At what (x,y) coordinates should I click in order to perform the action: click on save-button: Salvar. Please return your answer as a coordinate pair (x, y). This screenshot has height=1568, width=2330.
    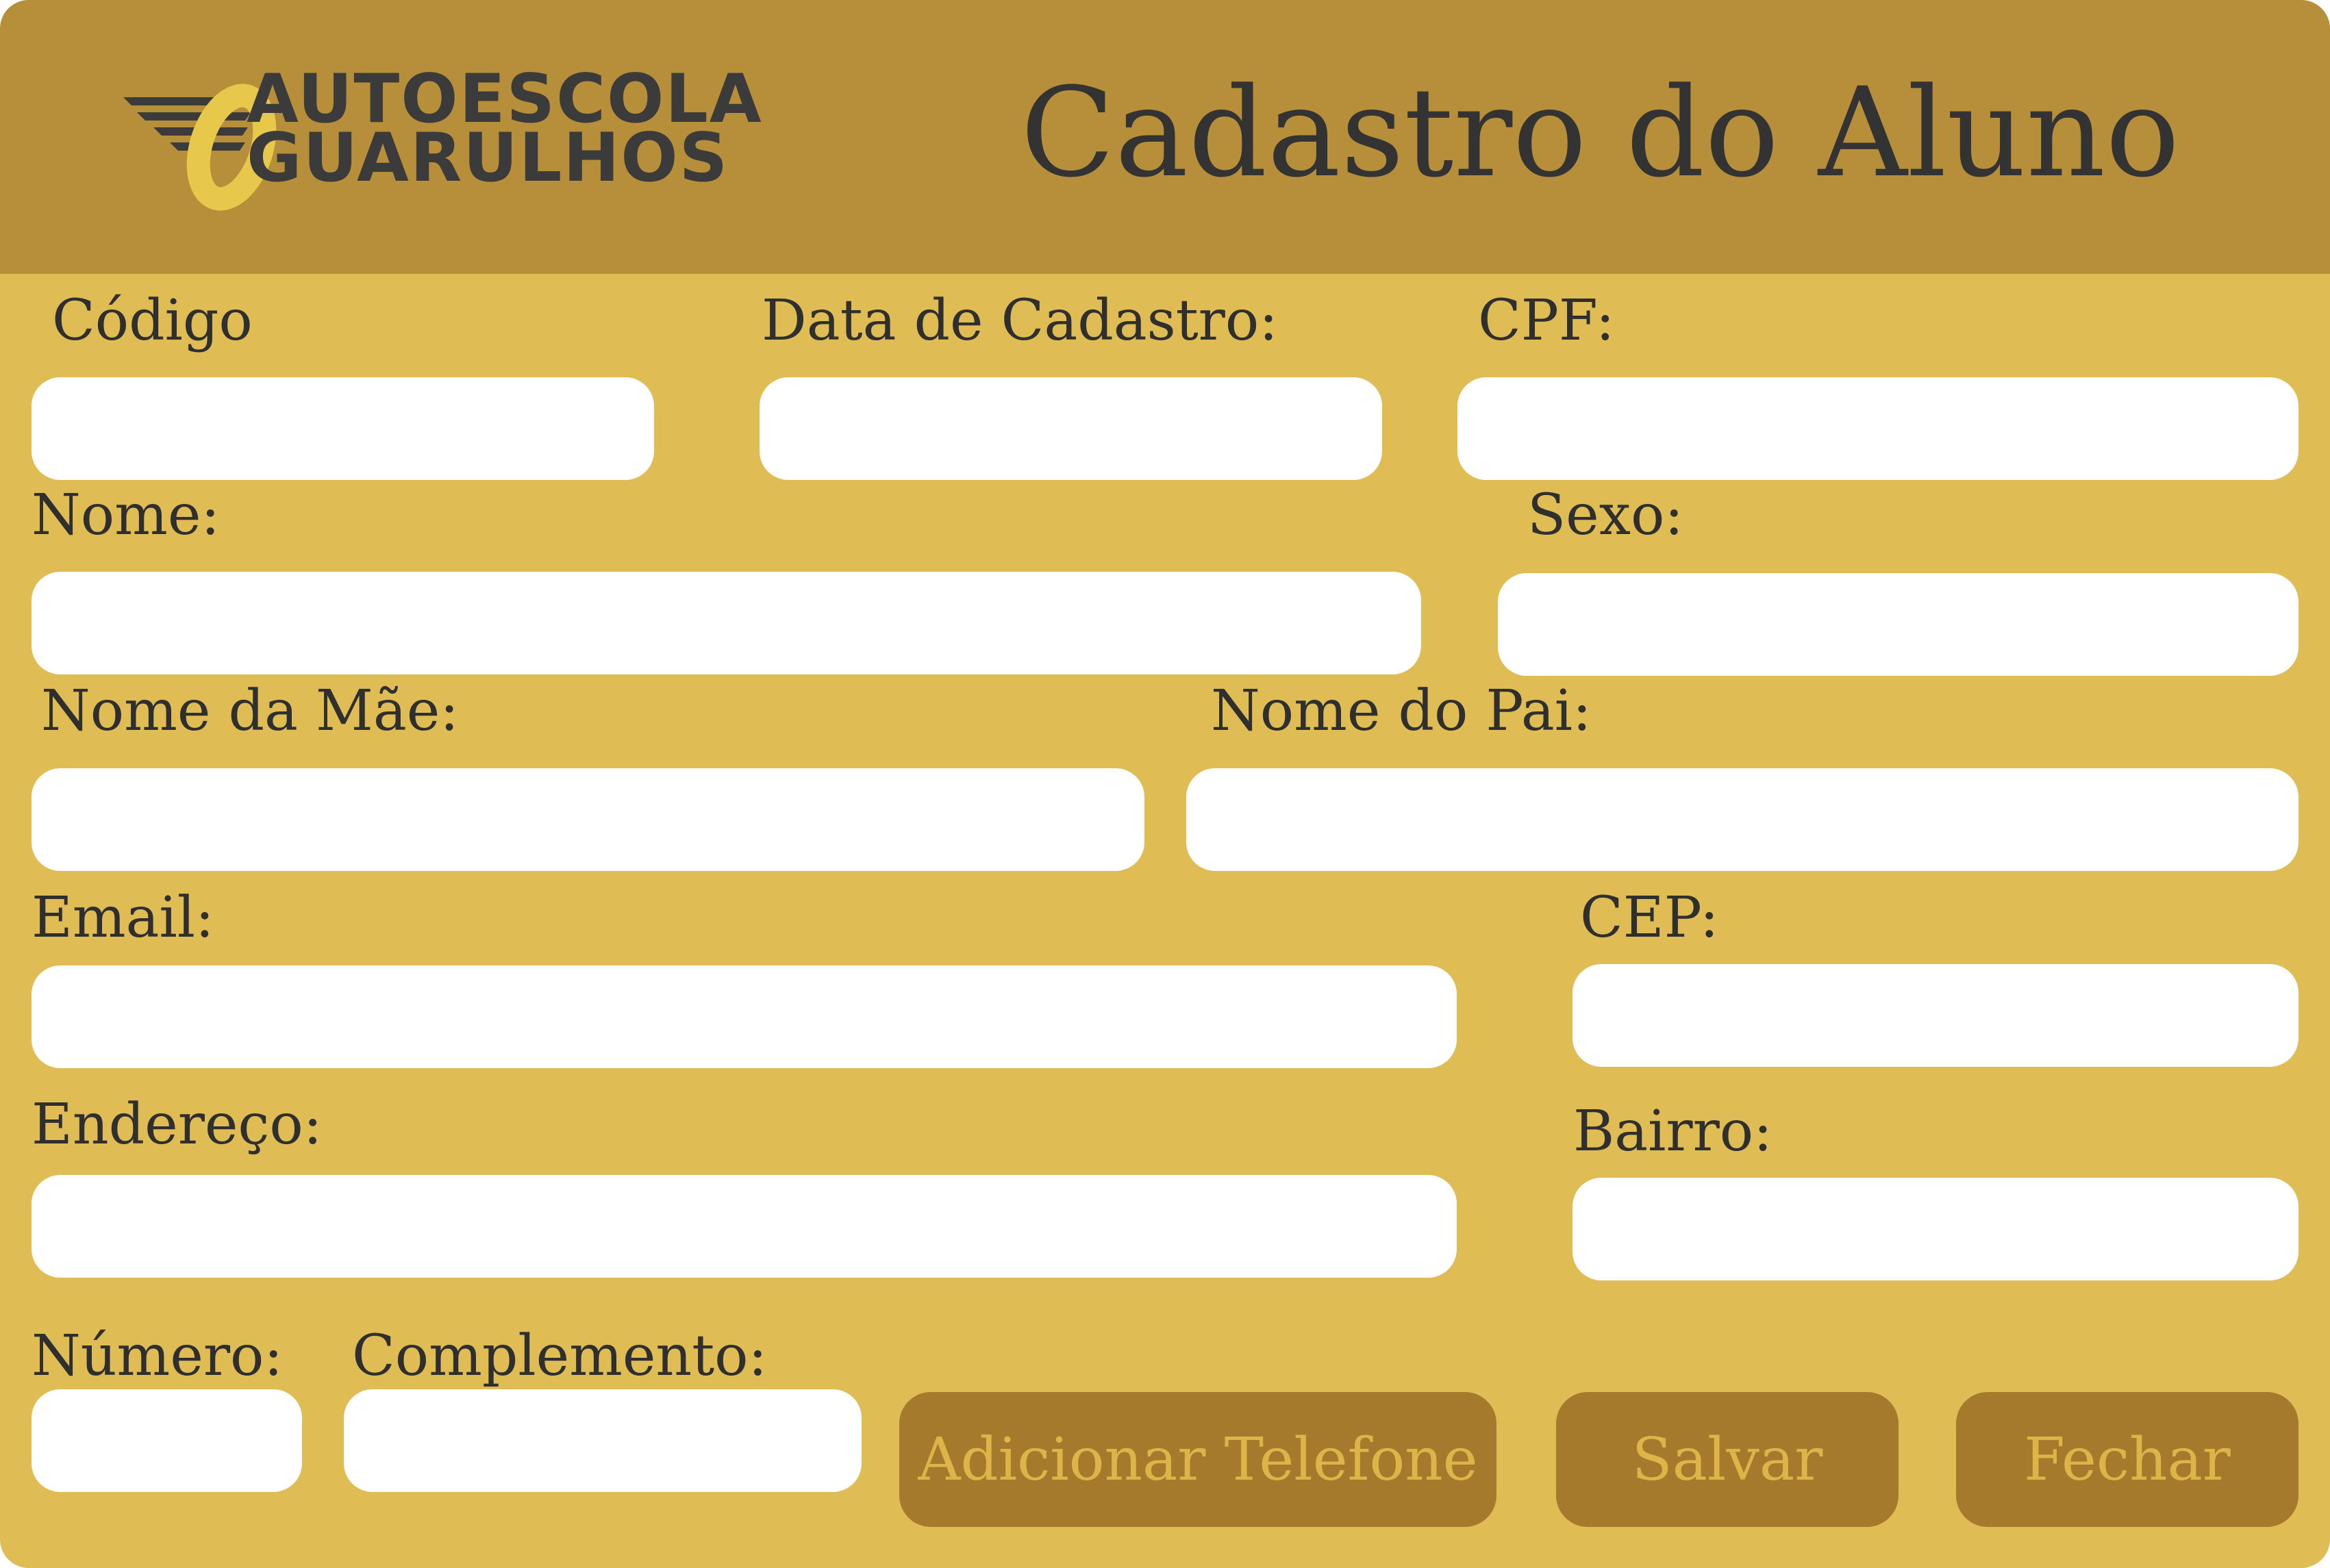
    Looking at the image, I should click on (1728, 1460).